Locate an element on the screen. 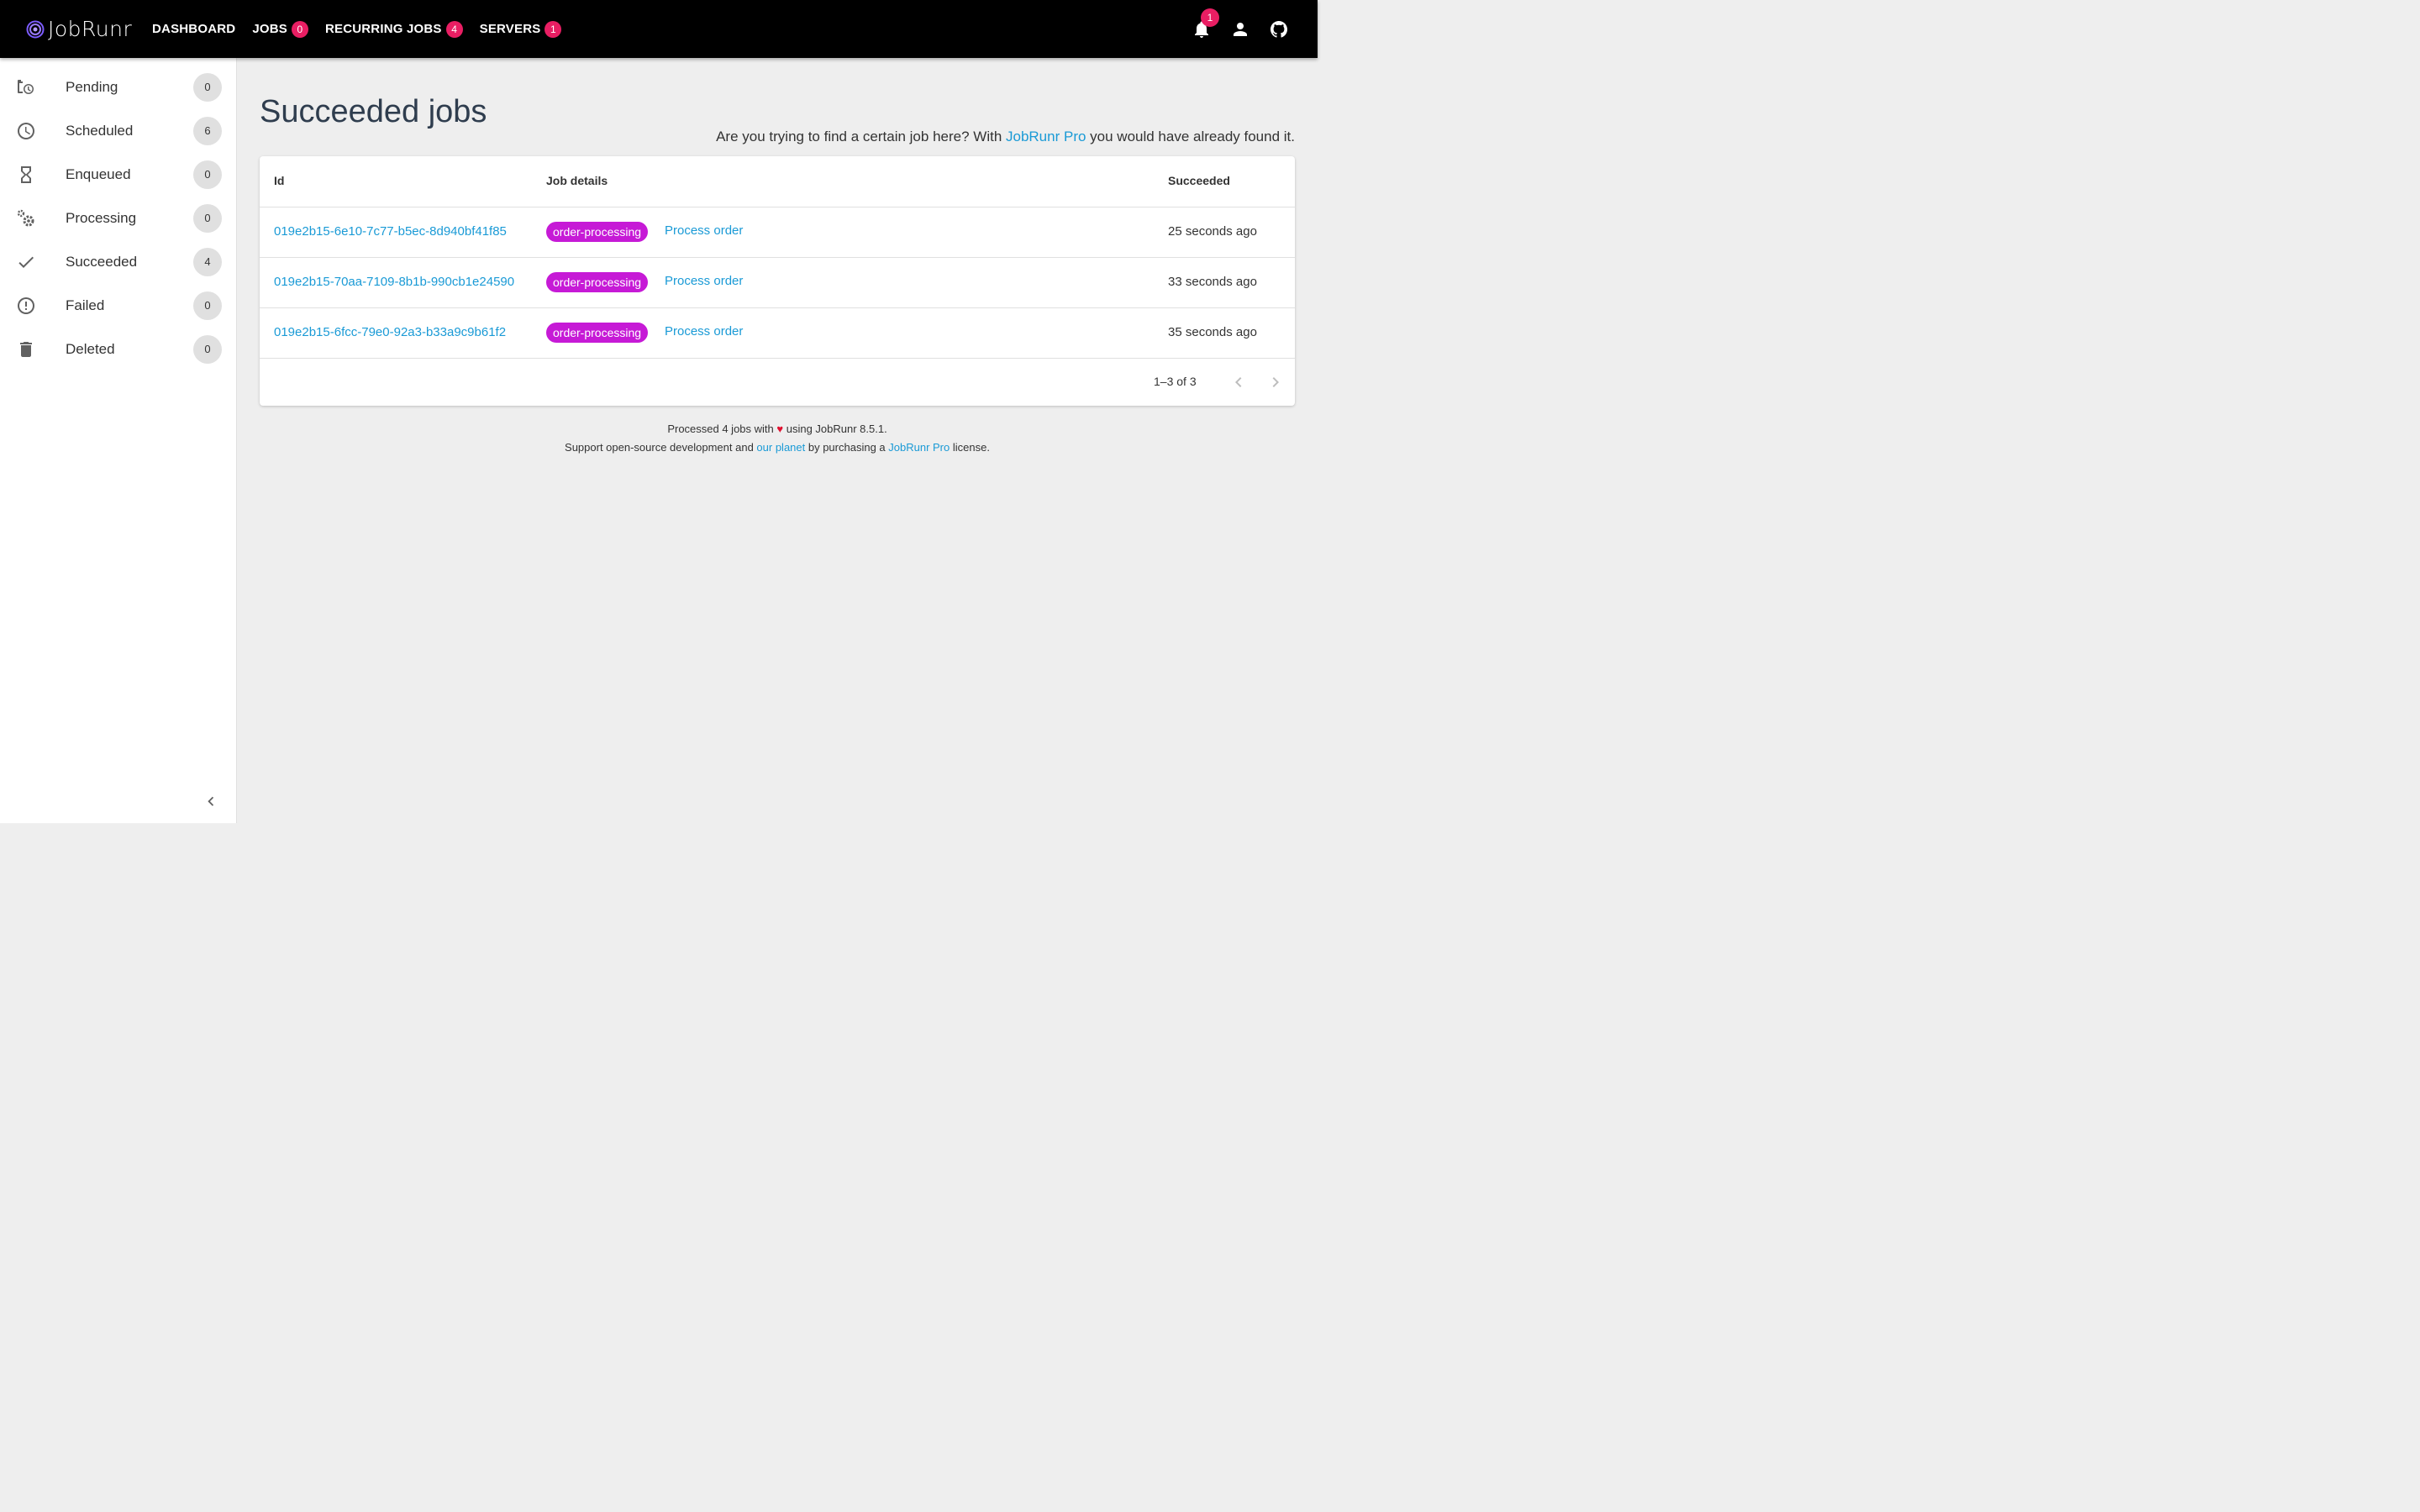 The width and height of the screenshot is (2420, 1512). collapse-sidebar-button is located at coordinates (211, 801).